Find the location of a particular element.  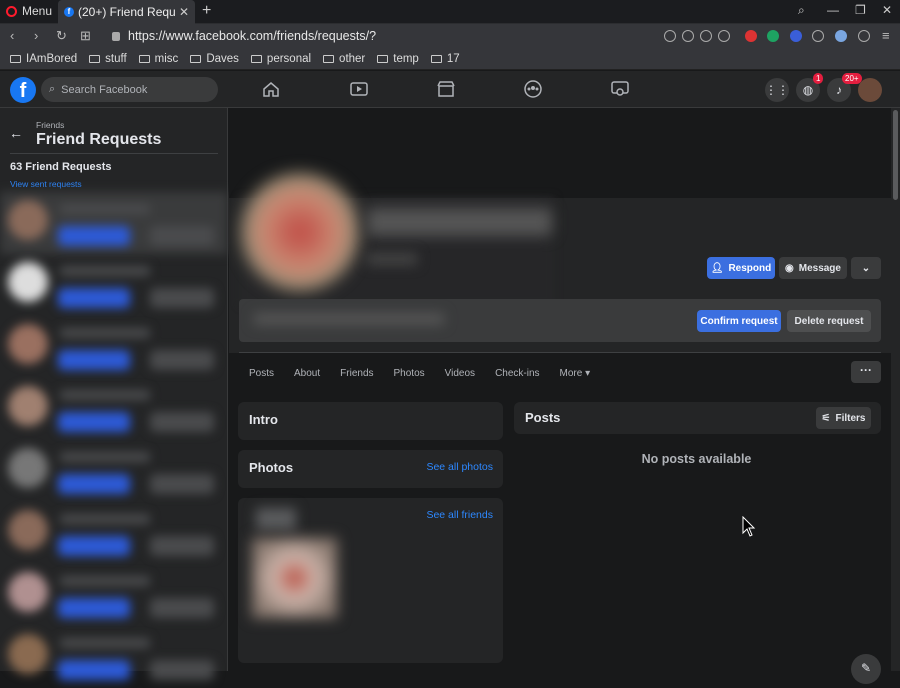

back-icon: ‹ is located at coordinates (12, 35).